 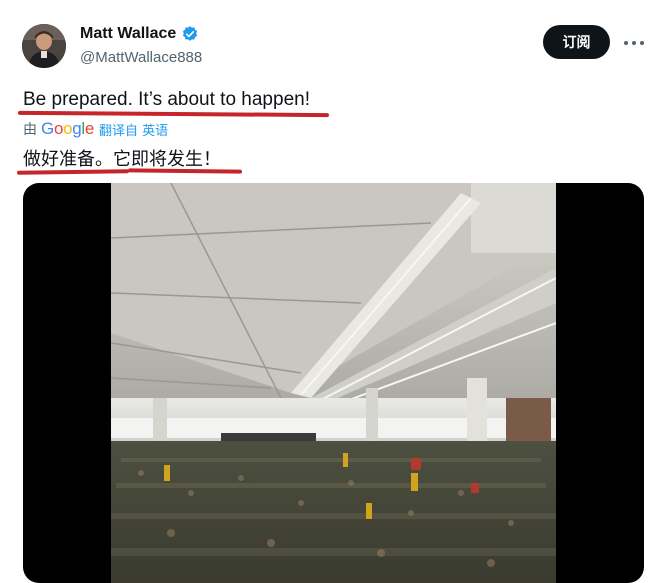 I want to click on more-horizontal-icon, so click(x=634, y=43).